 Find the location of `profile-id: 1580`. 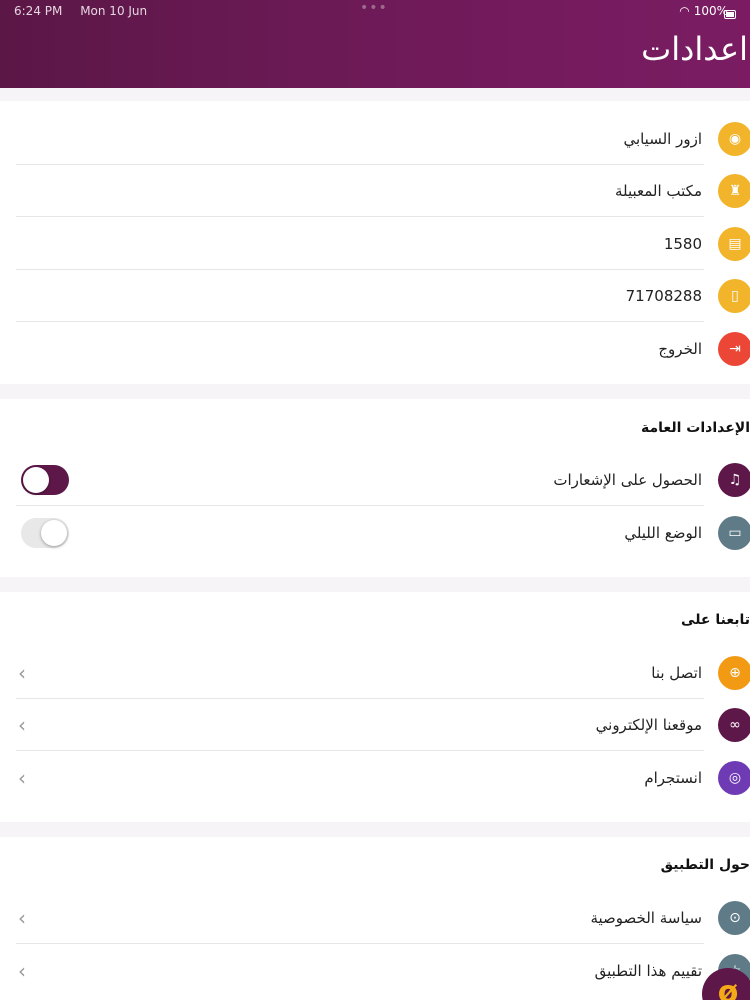

profile-id: 1580 is located at coordinates (682, 244).